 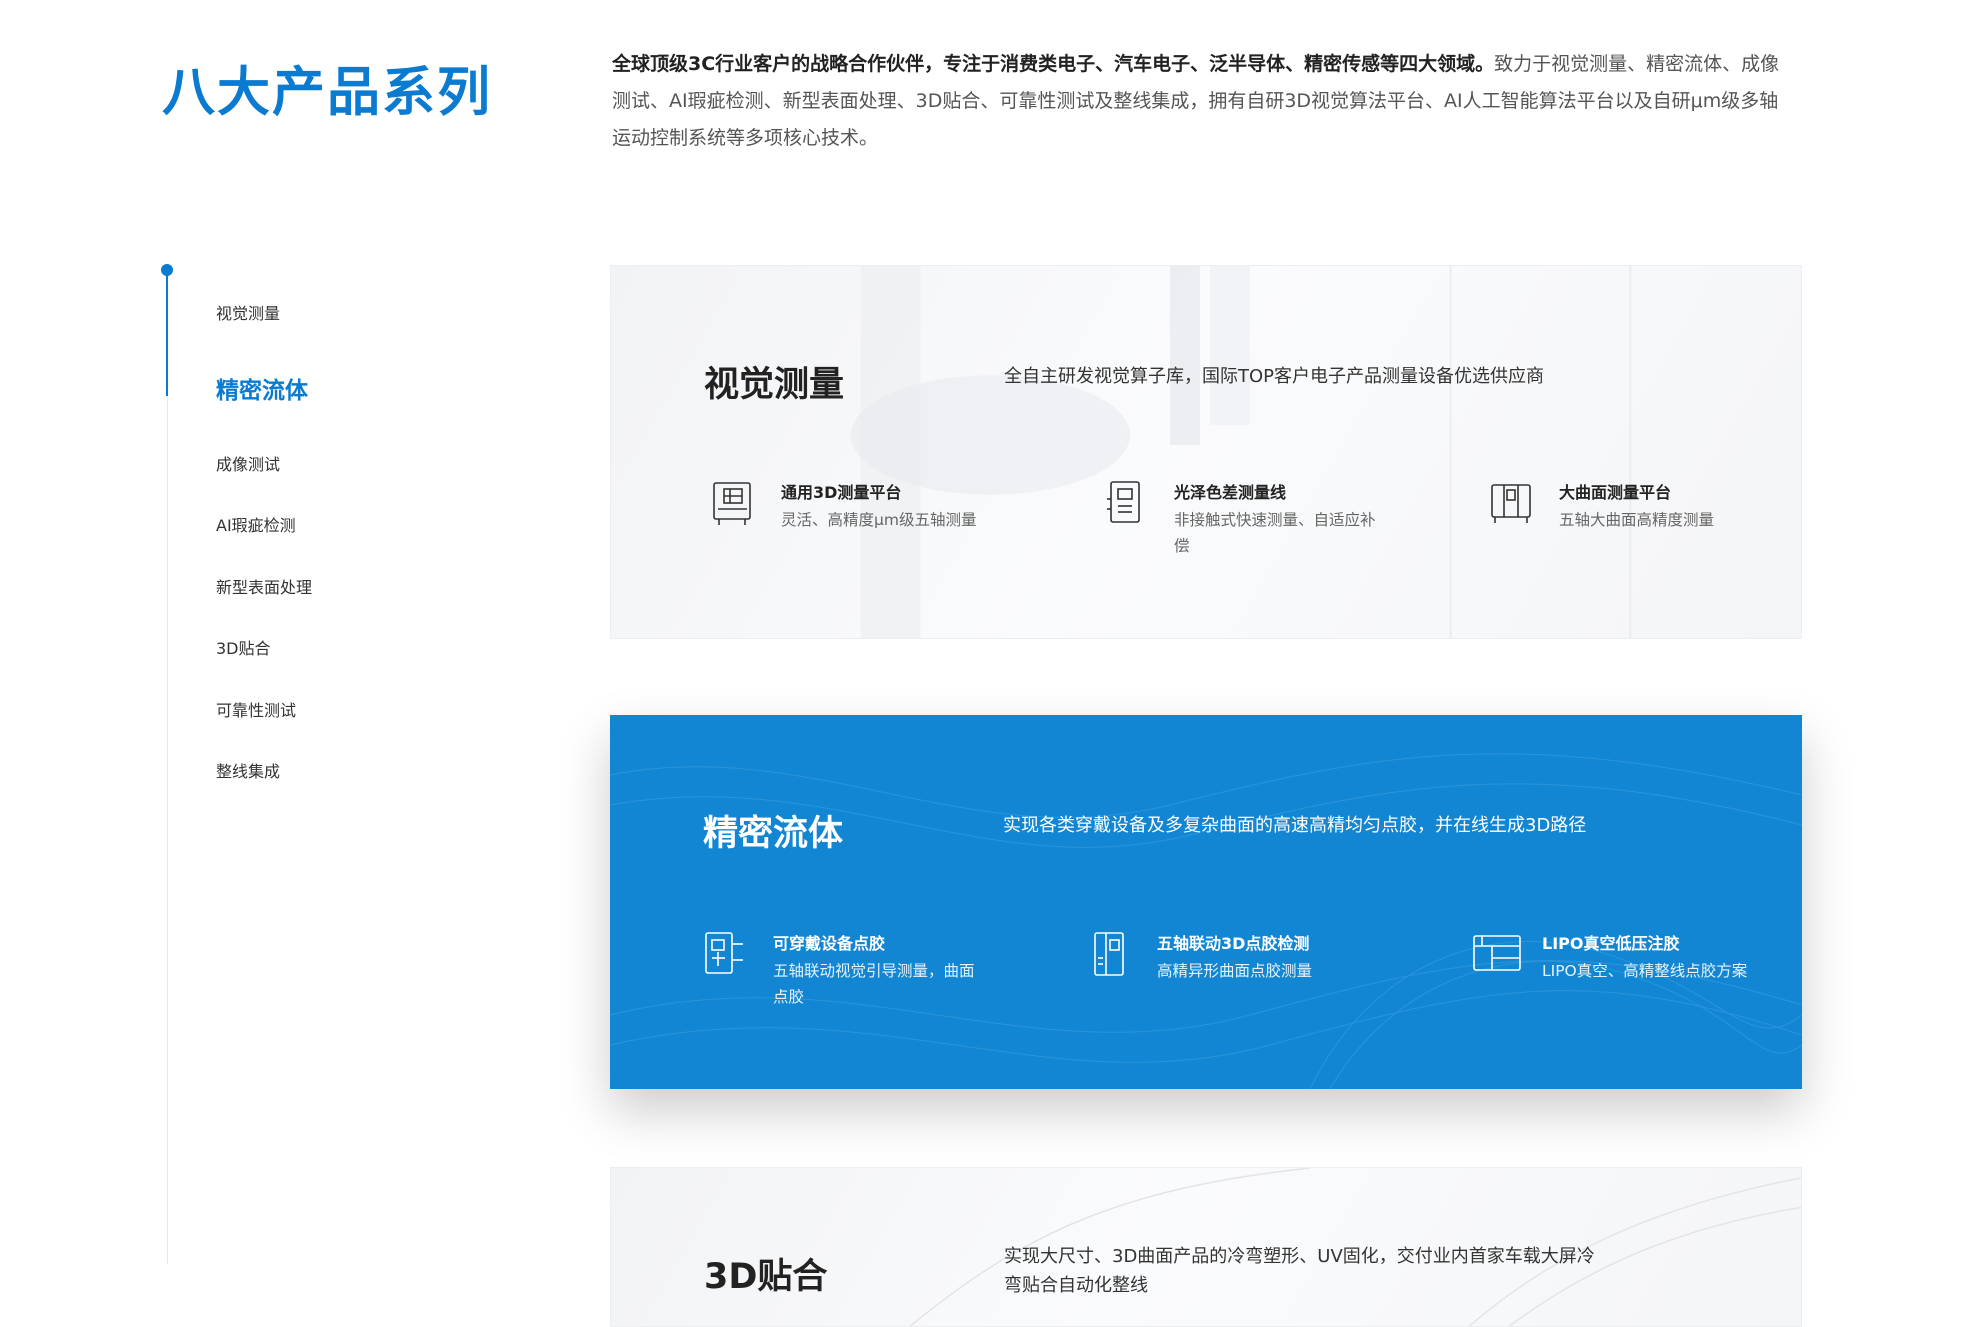 I want to click on nav-item-3d-lamination: 3D贴合, so click(x=243, y=647).